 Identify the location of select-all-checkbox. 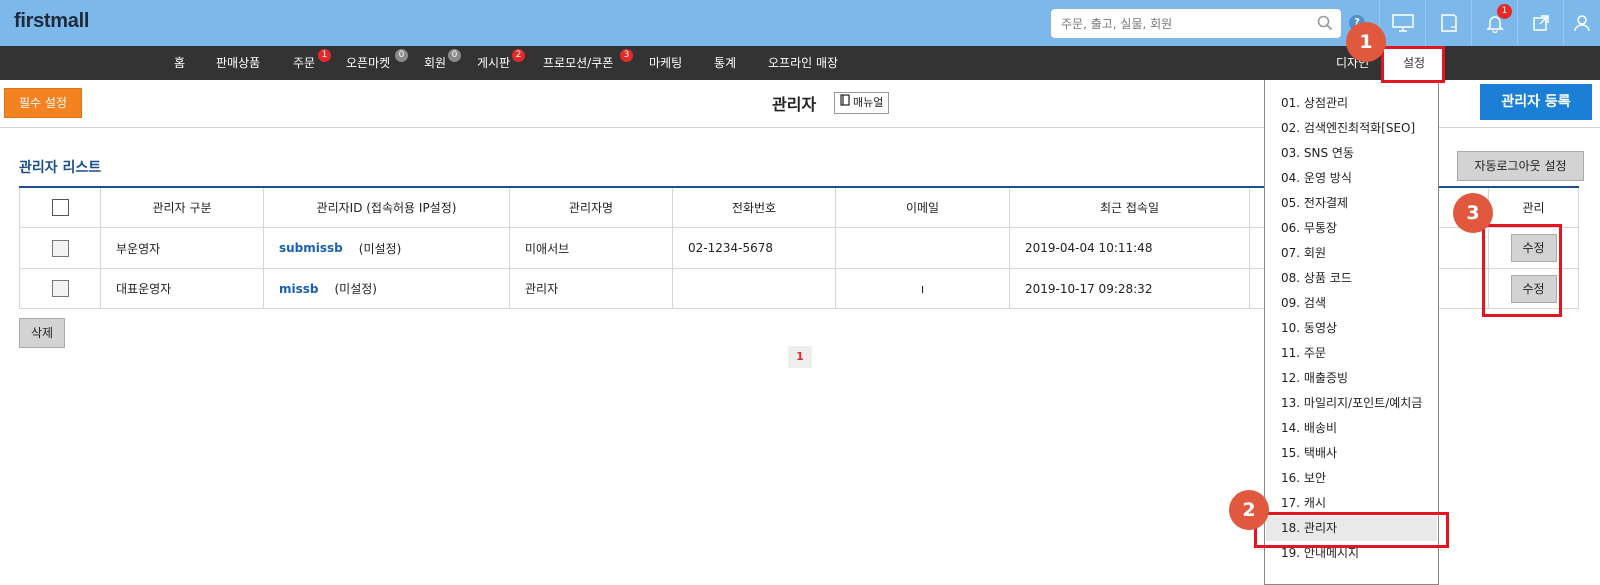
(60, 207).